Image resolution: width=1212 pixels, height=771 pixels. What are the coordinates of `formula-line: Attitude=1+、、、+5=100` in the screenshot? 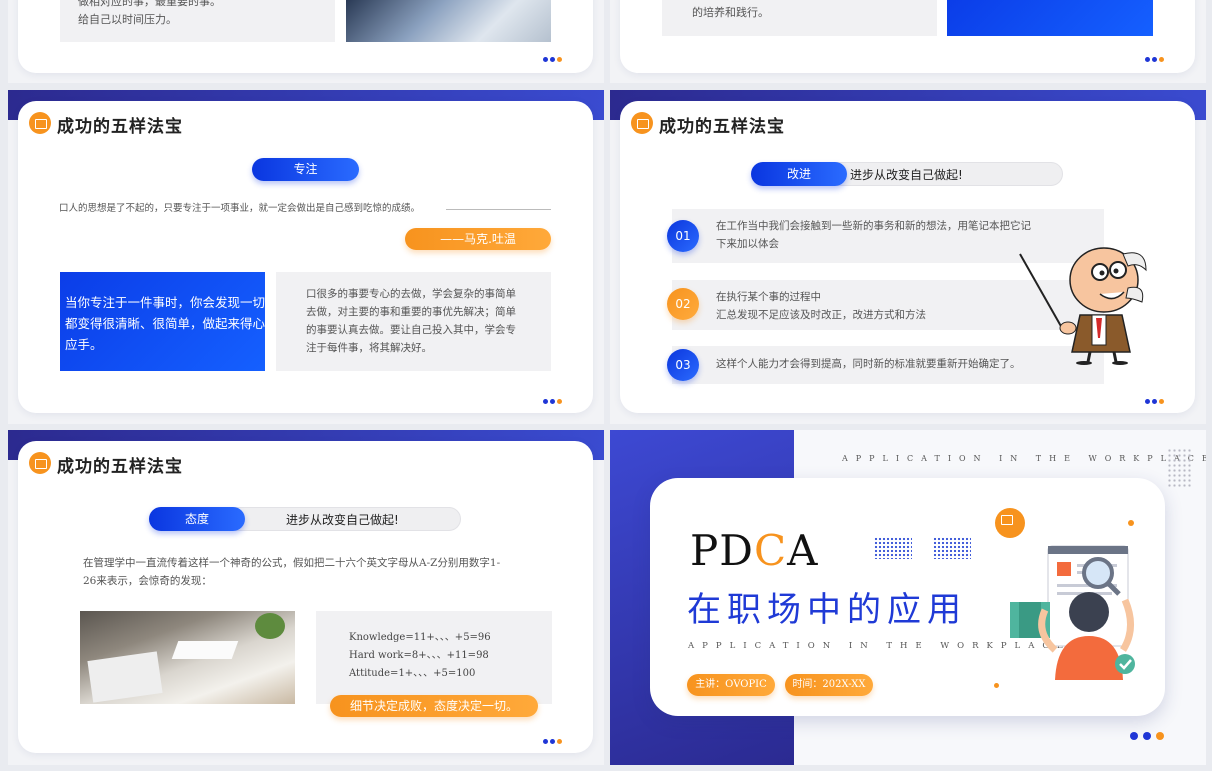 It's located at (412, 673).